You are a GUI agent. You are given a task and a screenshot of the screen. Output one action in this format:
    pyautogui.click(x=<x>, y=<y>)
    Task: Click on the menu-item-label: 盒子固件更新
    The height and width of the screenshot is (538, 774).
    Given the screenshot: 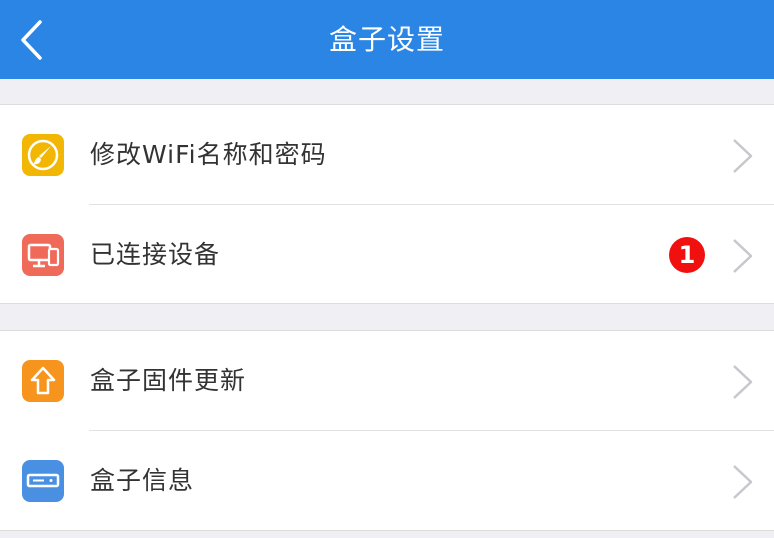 What is the action you would take?
    pyautogui.click(x=168, y=380)
    